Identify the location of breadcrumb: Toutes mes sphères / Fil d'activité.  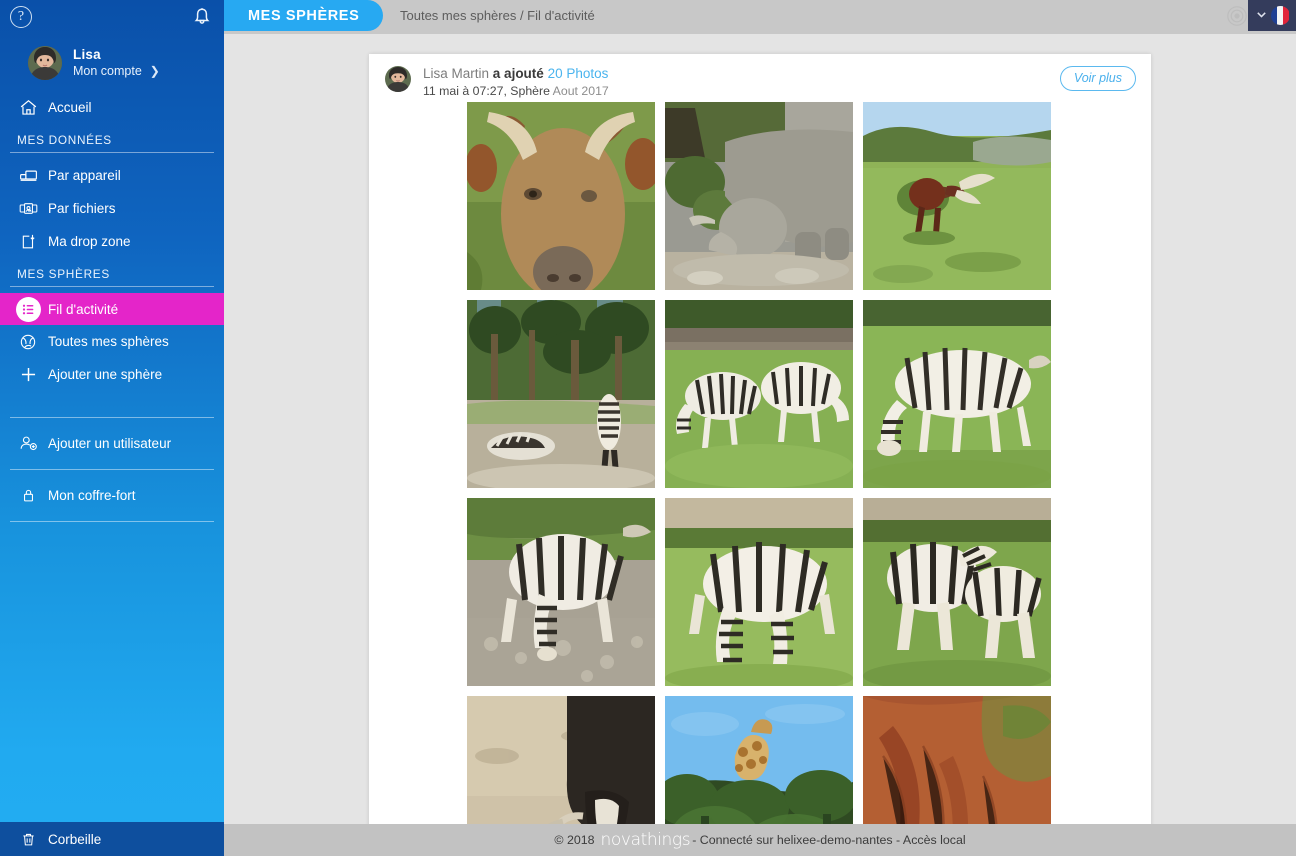
(497, 15).